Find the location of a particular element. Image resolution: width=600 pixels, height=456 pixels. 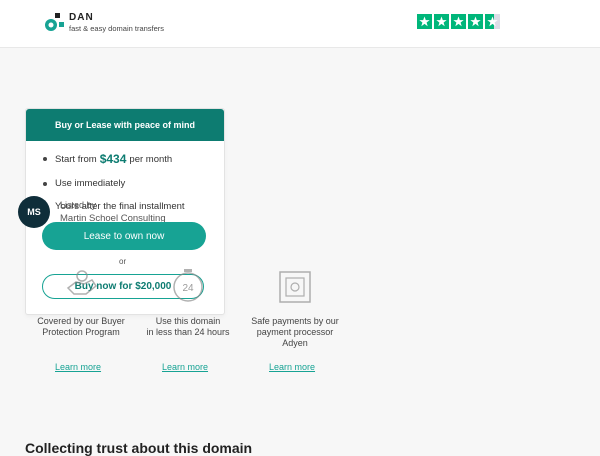

card-title: Buy or Lease with peace of mind is located at coordinates (125, 125).